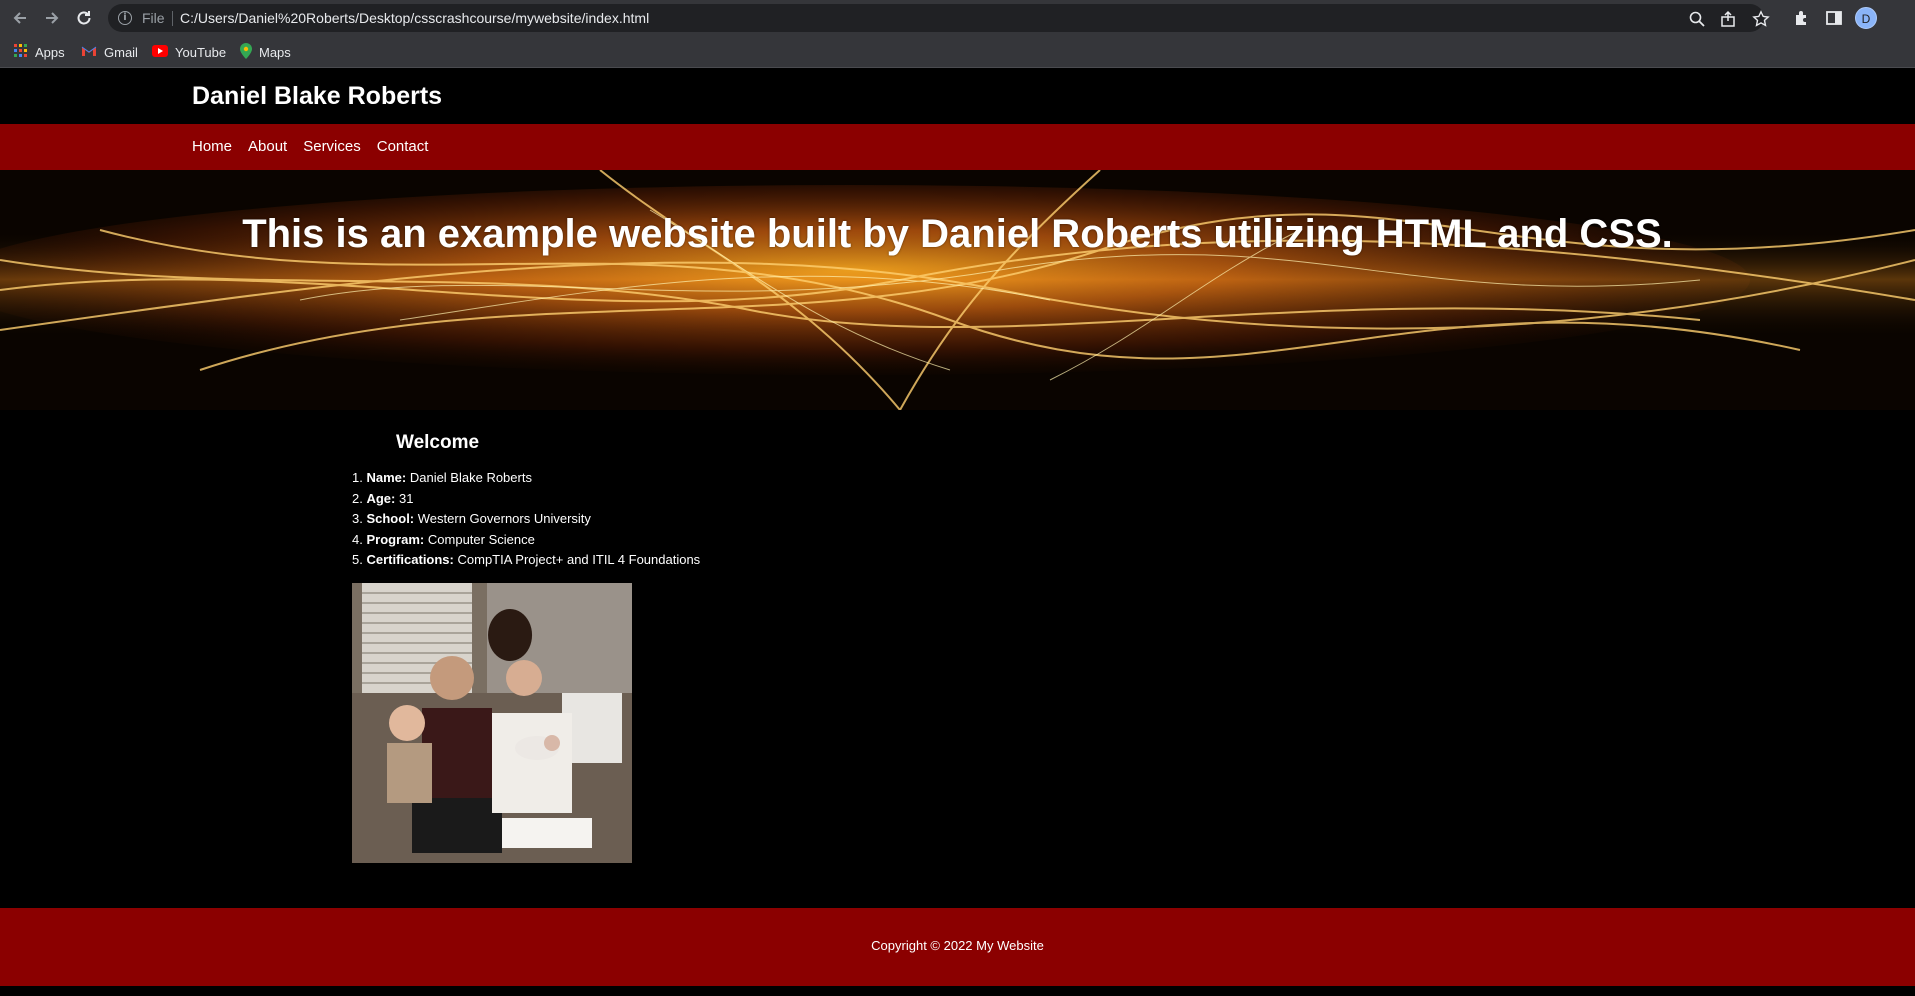 This screenshot has width=1915, height=996. I want to click on gmail-icon, so click(89, 52).